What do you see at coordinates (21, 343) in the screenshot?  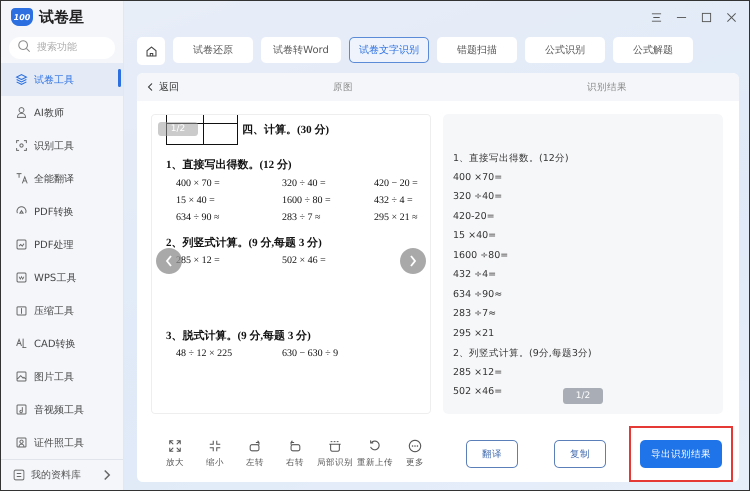 I see `letter-icon` at bounding box center [21, 343].